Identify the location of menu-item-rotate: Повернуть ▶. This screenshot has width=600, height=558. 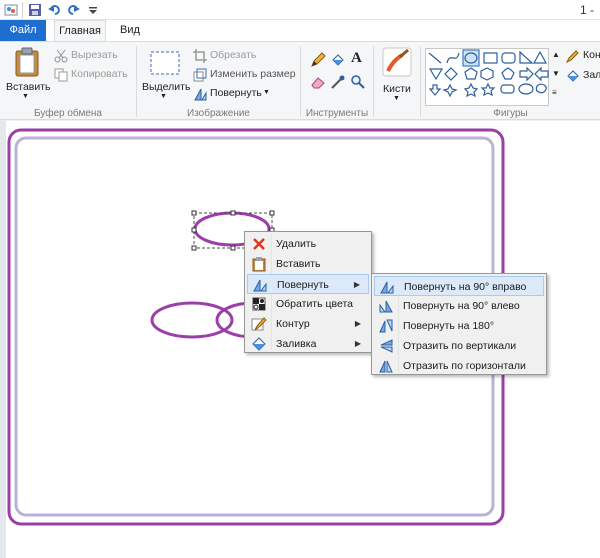
(308, 284).